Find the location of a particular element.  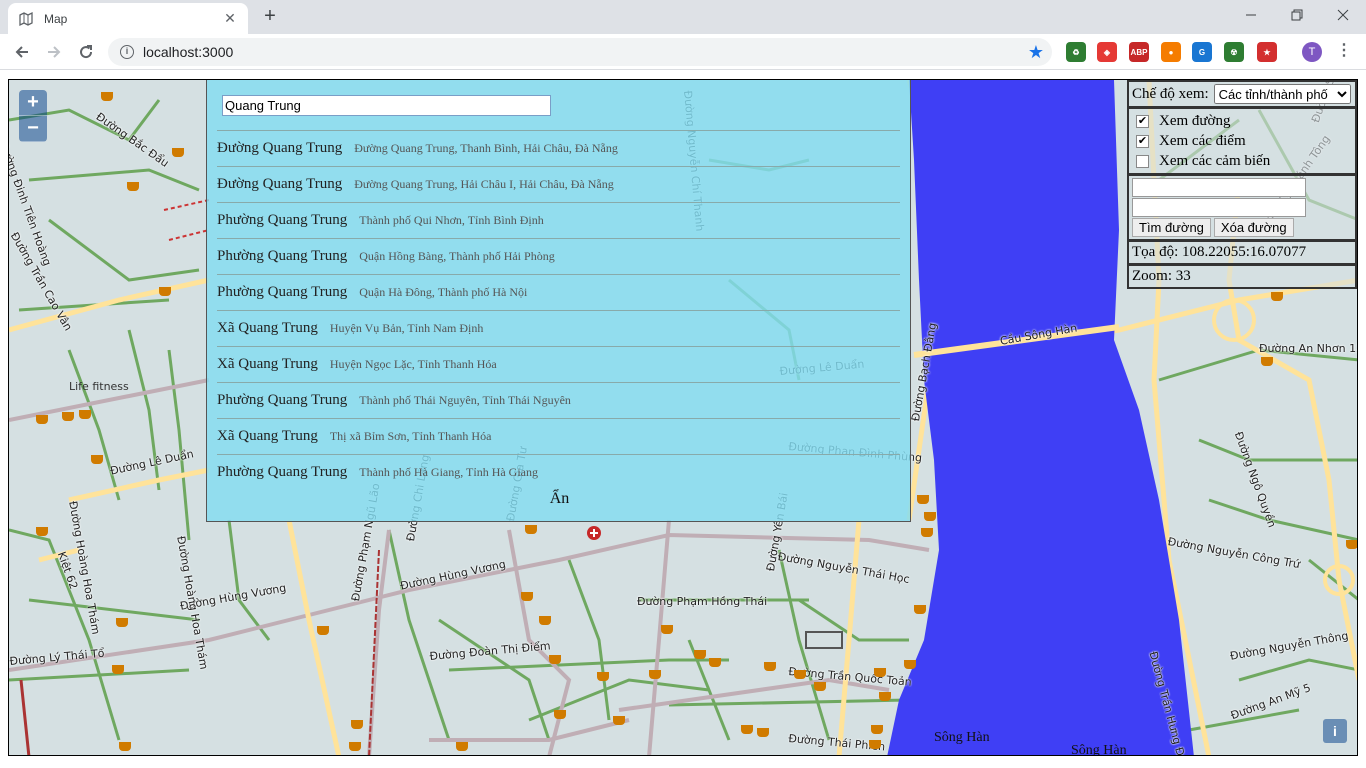

recycle-icon: ♻ is located at coordinates (1076, 52).